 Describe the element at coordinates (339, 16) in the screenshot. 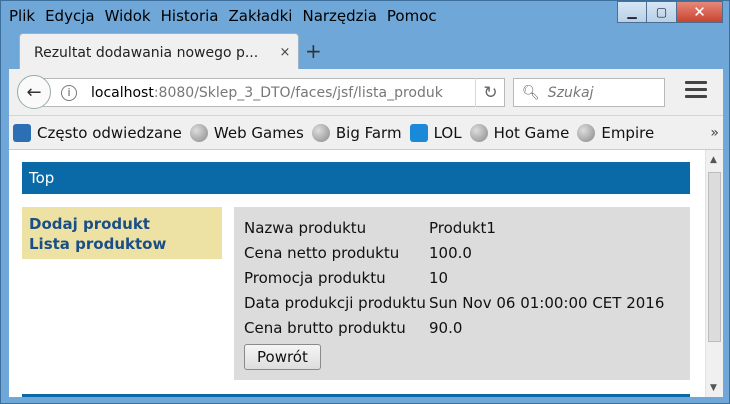

I see `menu-narzedzia: Narzędzia` at that location.